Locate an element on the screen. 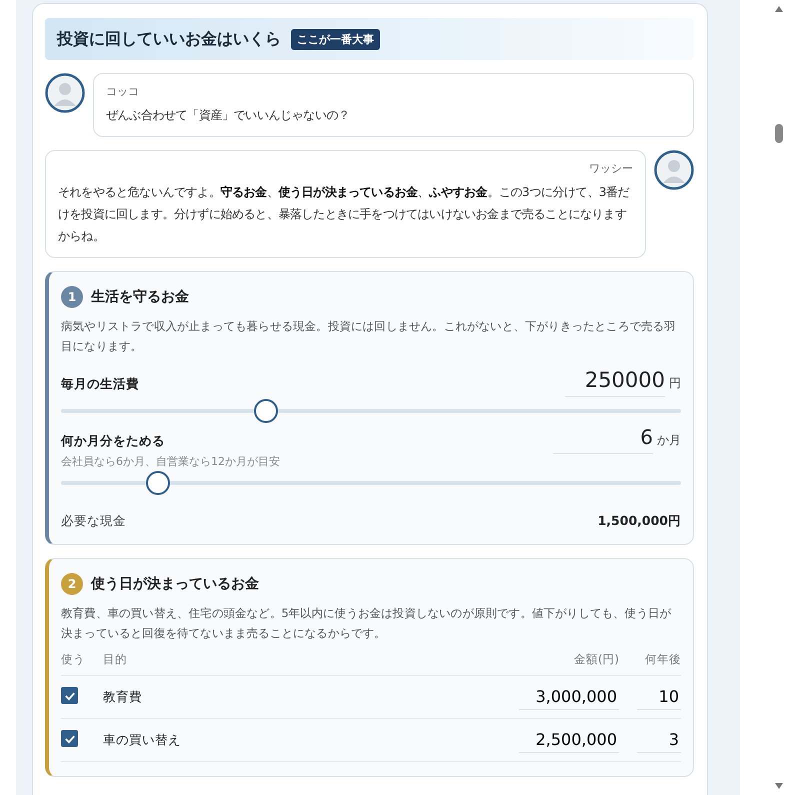 This screenshot has width=788, height=795. column-header: 使う is located at coordinates (73, 659).